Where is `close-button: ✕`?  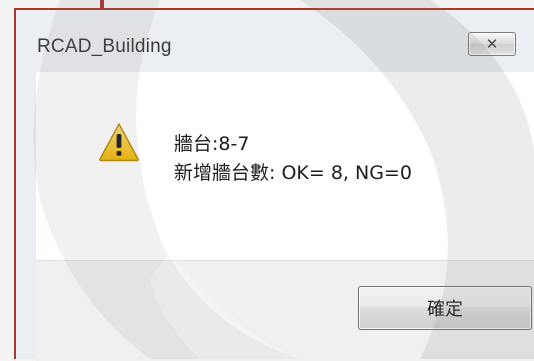
close-button: ✕ is located at coordinates (492, 44).